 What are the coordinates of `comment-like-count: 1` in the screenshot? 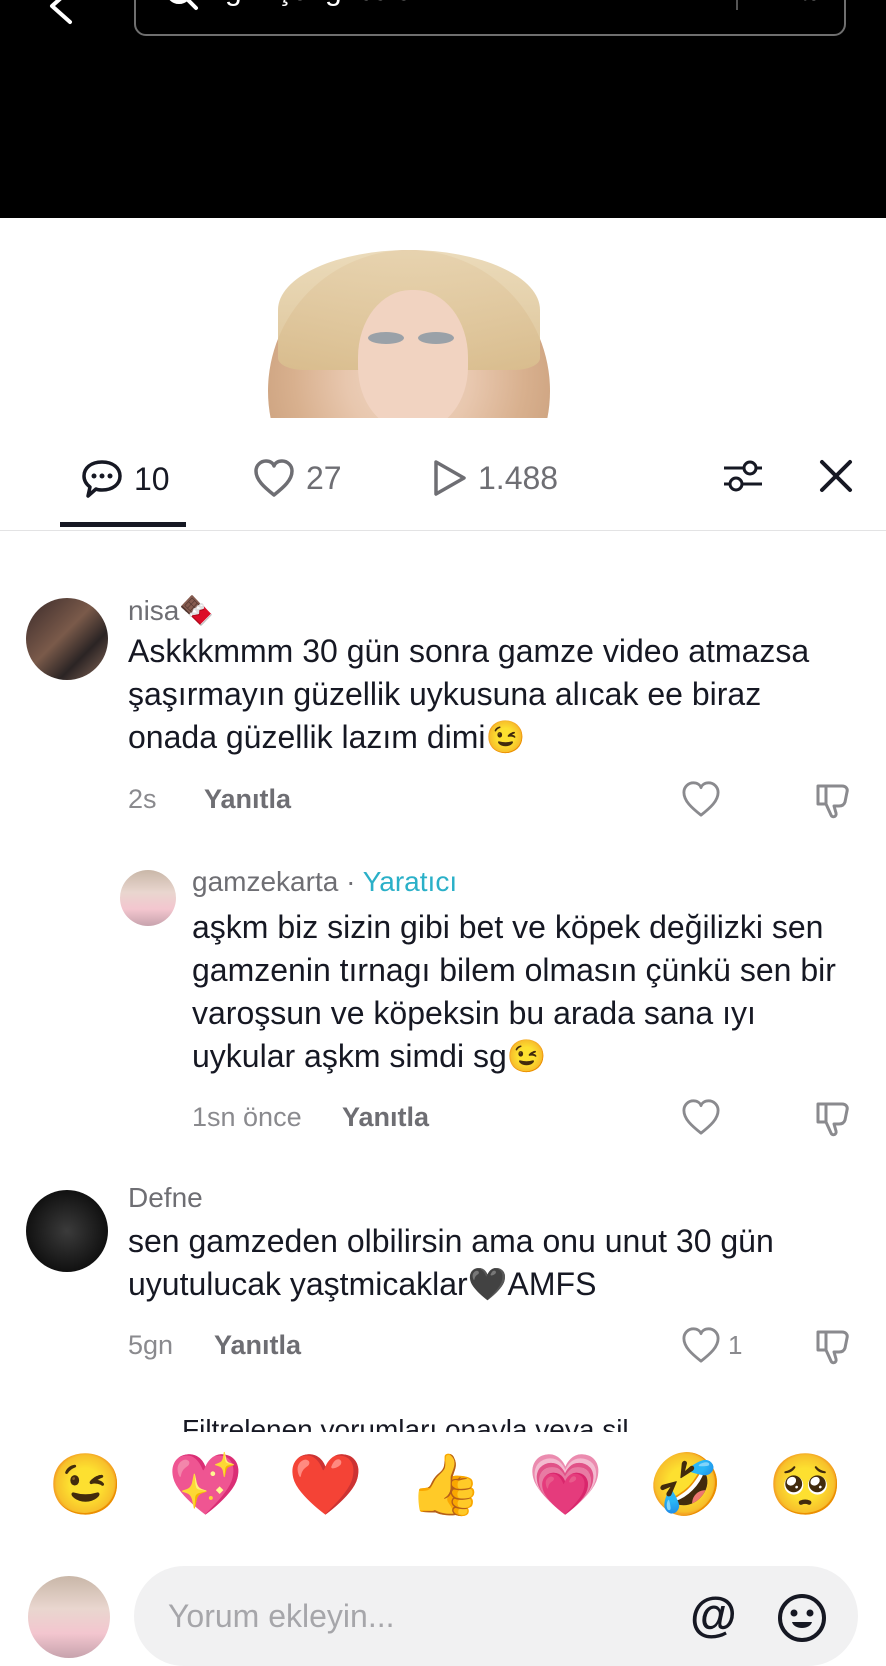 It's located at (735, 1344).